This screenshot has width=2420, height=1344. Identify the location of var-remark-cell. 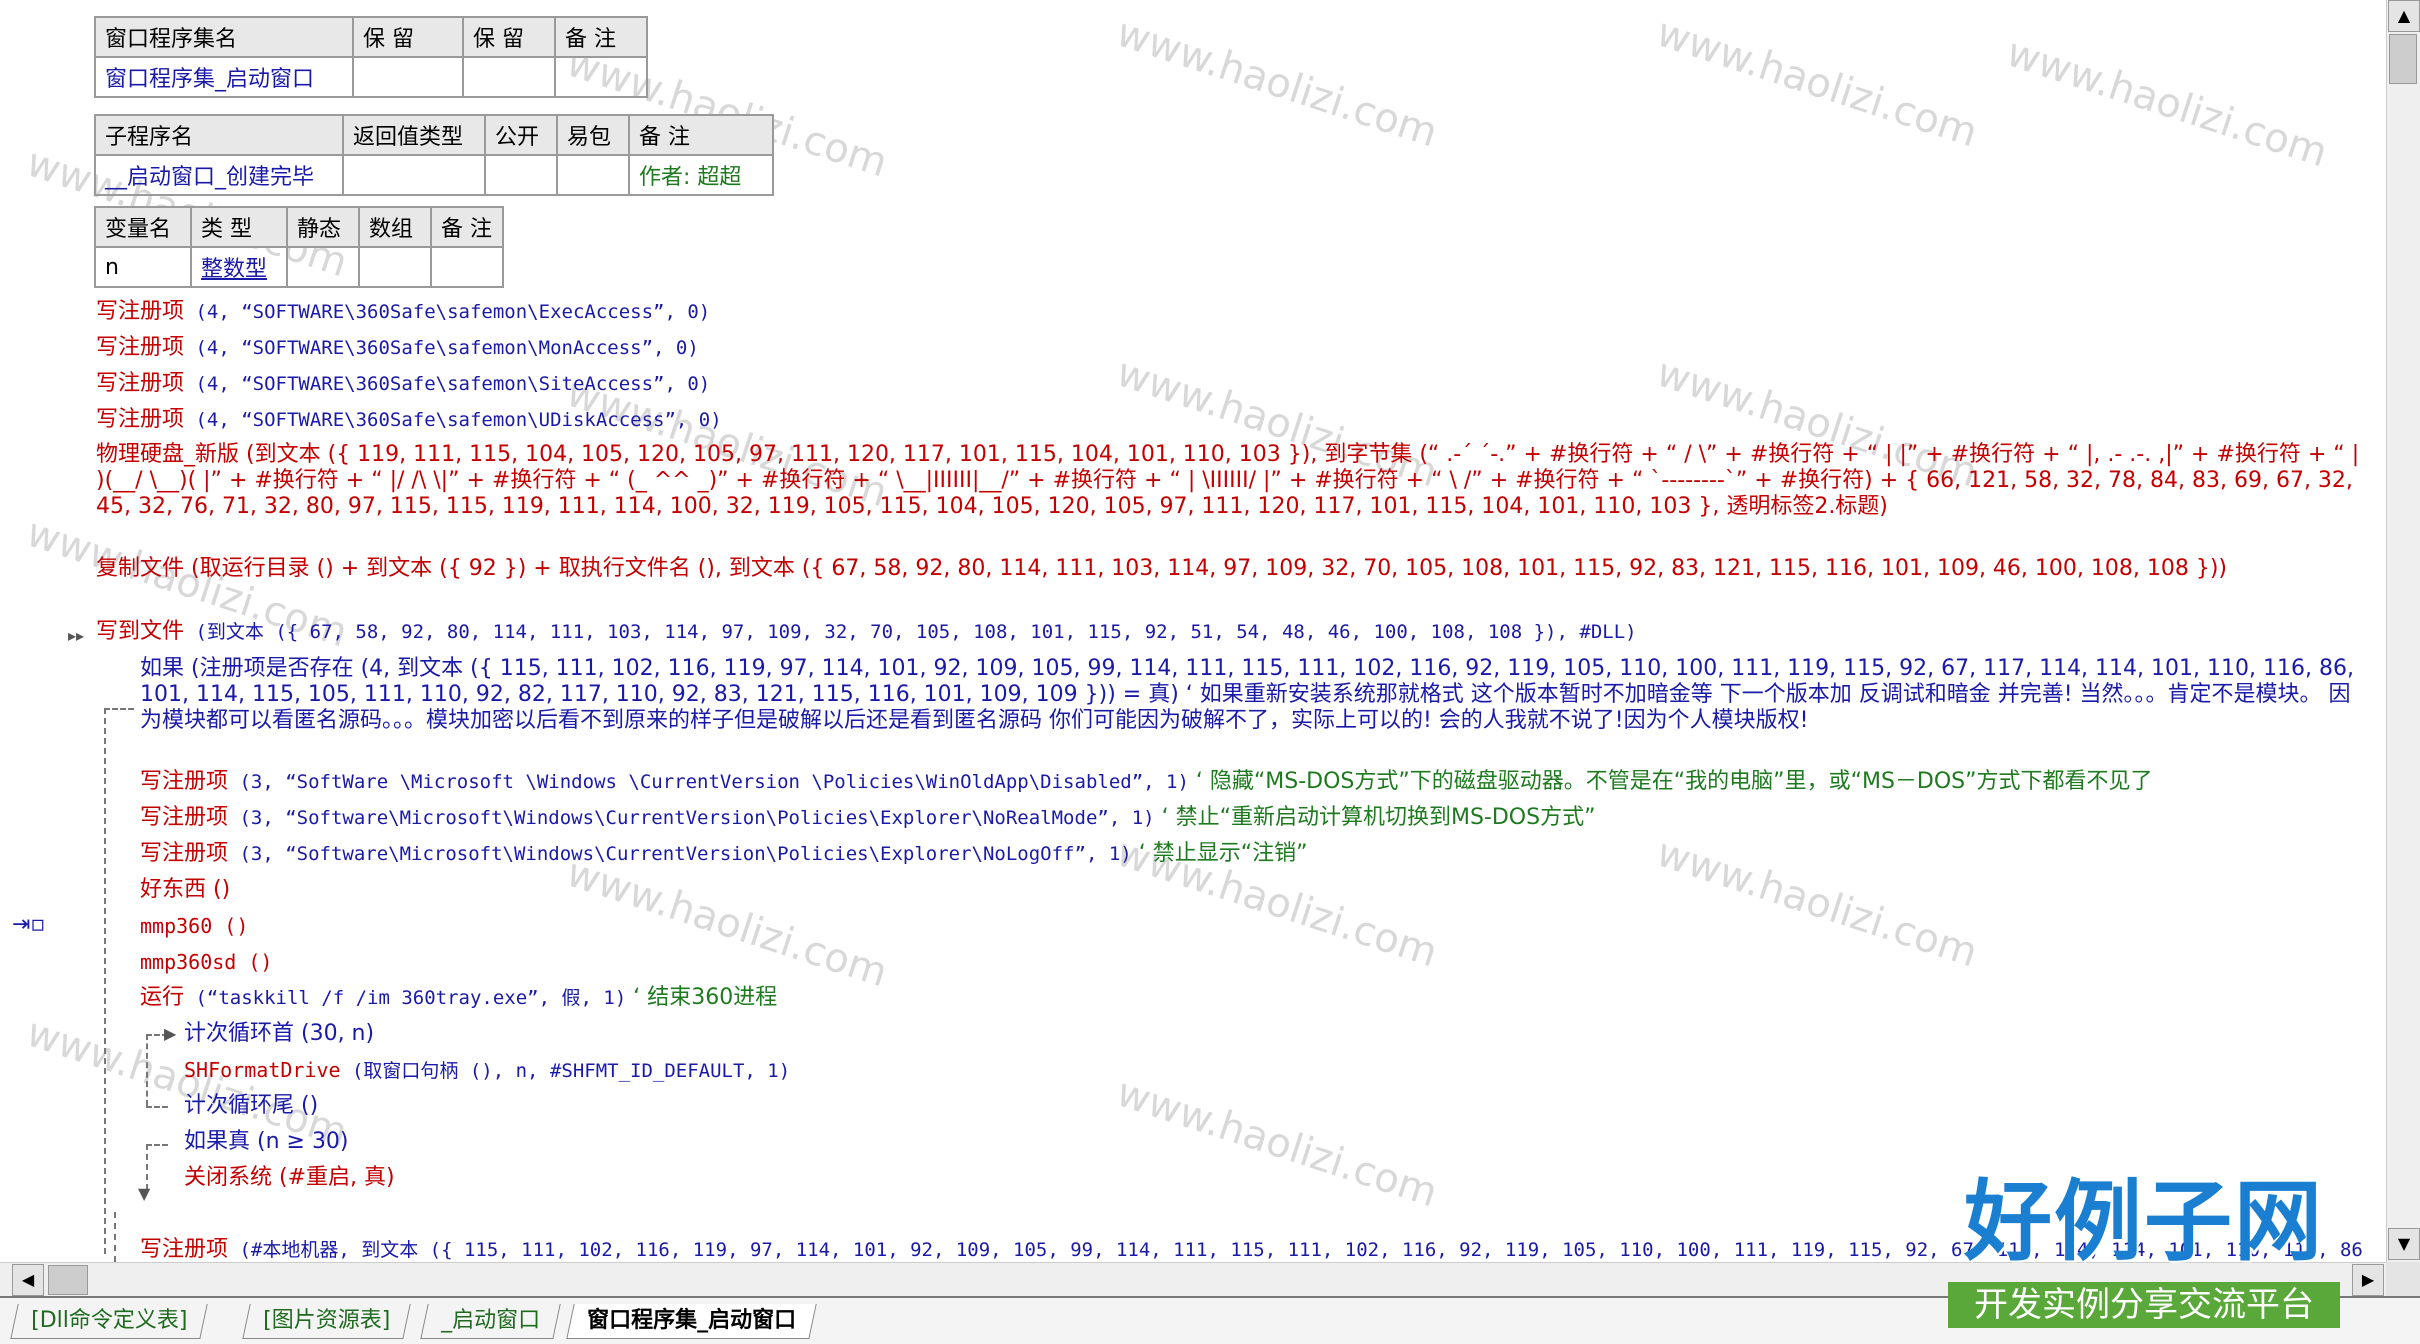
(467, 267).